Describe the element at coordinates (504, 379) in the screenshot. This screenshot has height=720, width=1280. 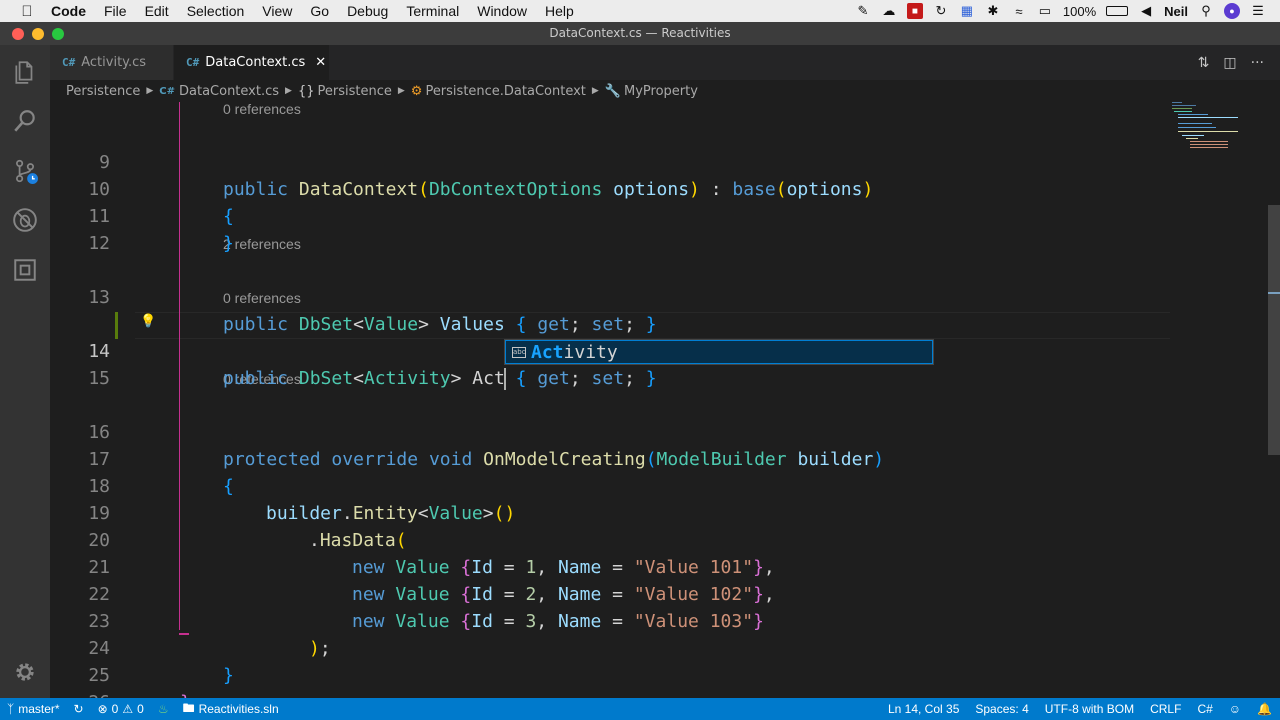
I see `text-cursor` at that location.